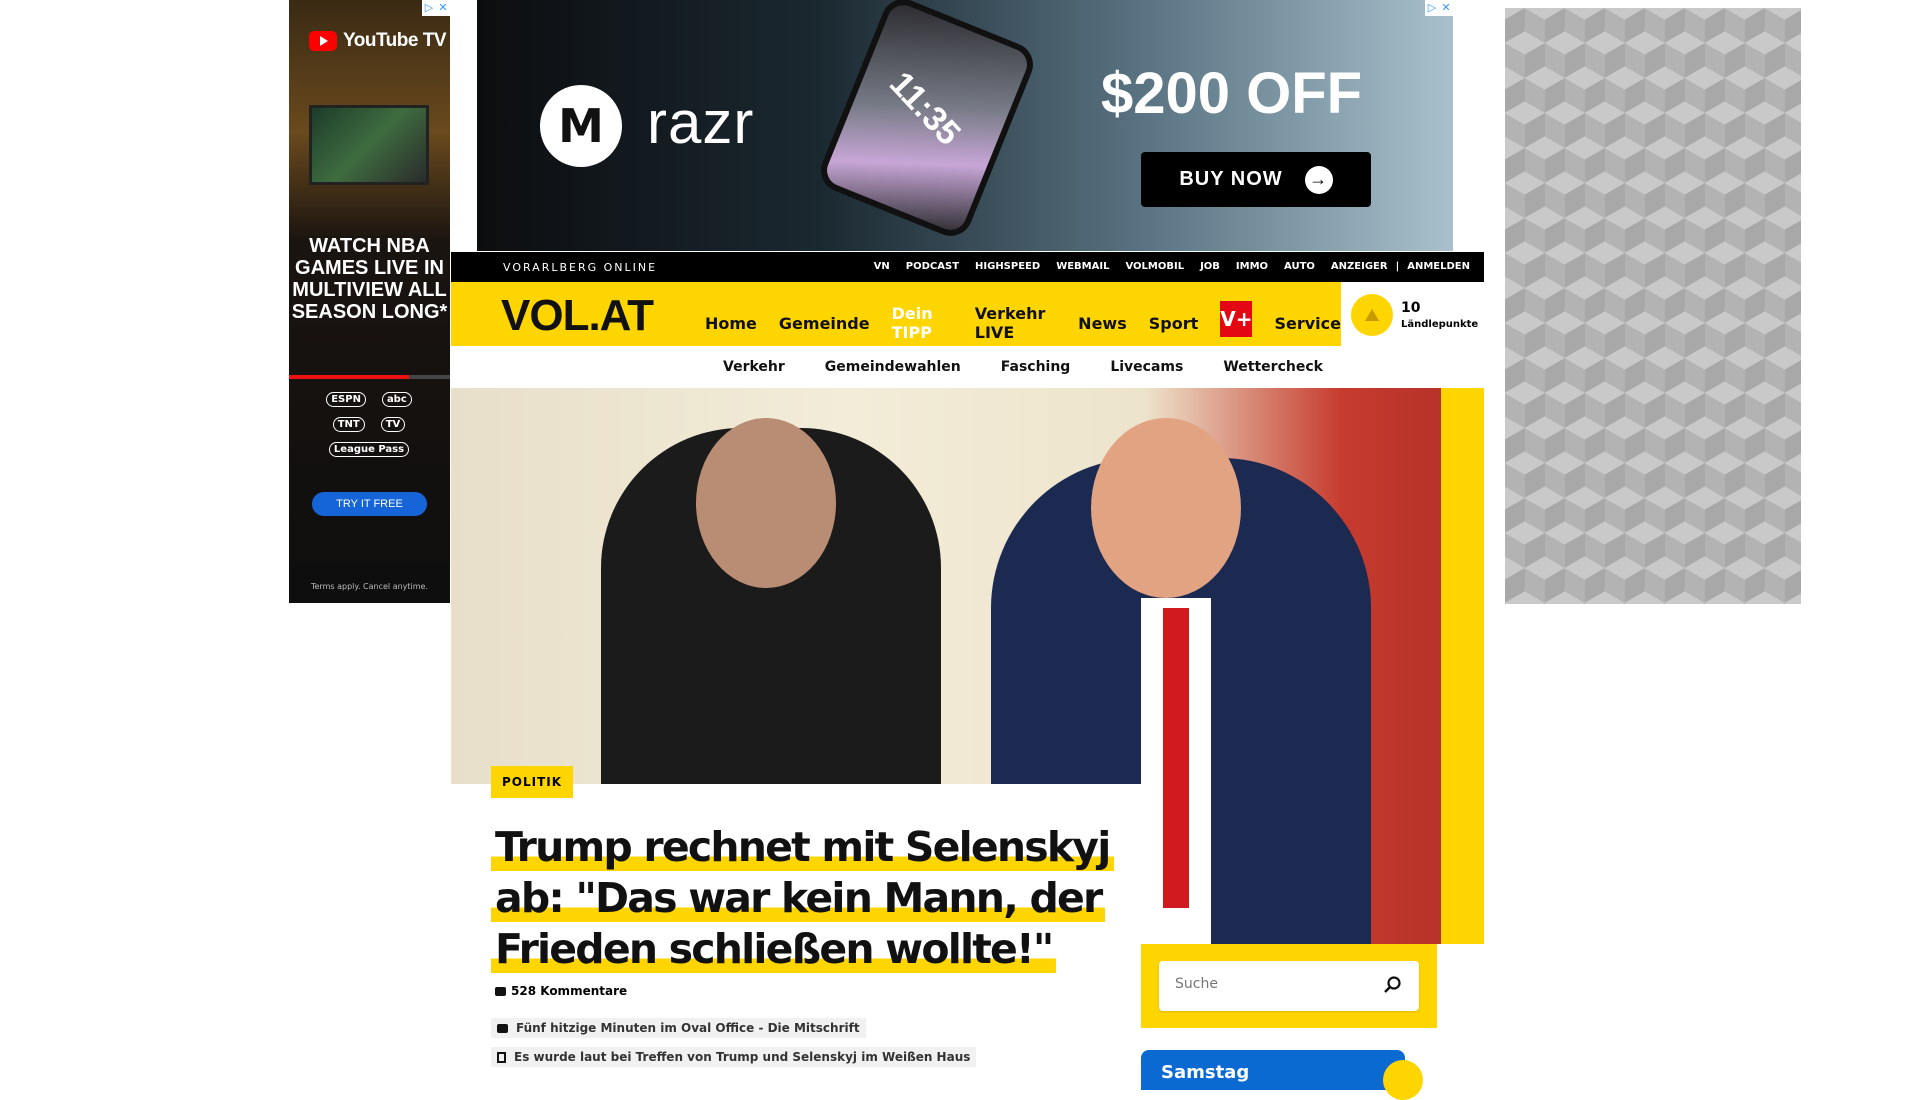 The height and width of the screenshot is (1100, 1920). Describe the element at coordinates (1154, 266) in the screenshot. I see `link-volmobil: VOLMOBIL` at that location.